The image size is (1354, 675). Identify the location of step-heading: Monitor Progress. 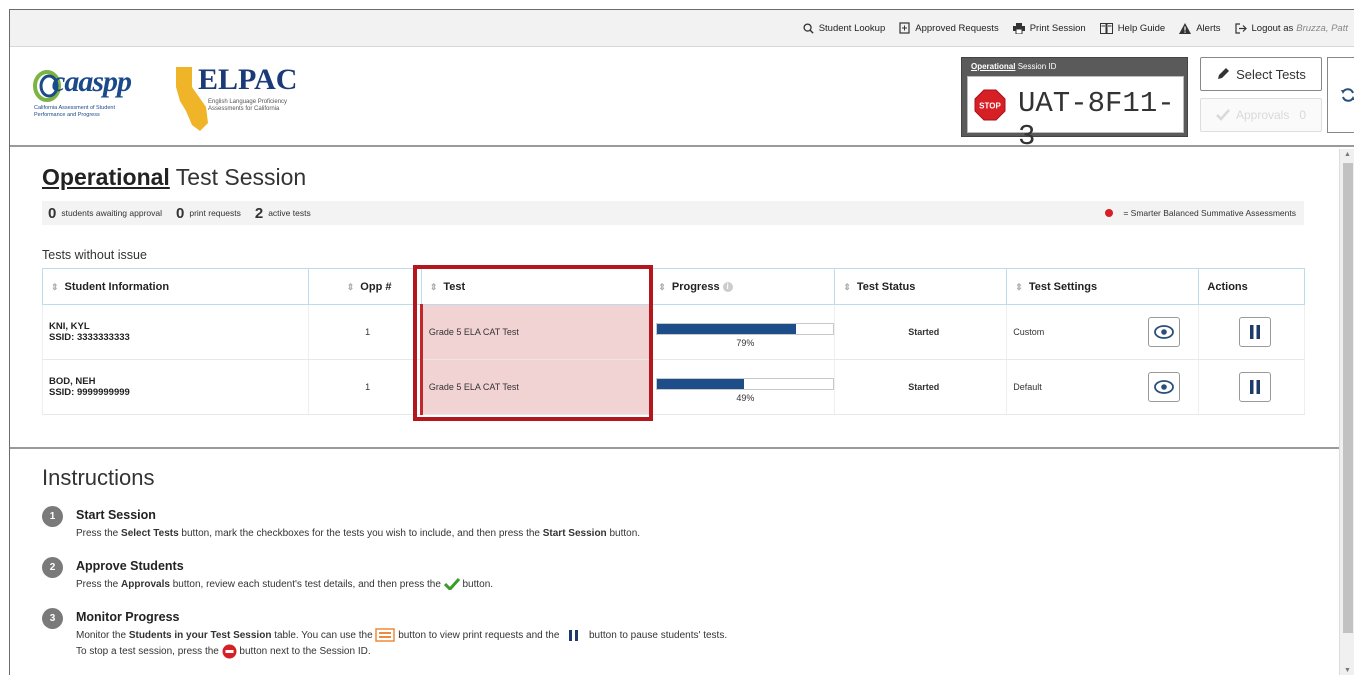
(128, 617).